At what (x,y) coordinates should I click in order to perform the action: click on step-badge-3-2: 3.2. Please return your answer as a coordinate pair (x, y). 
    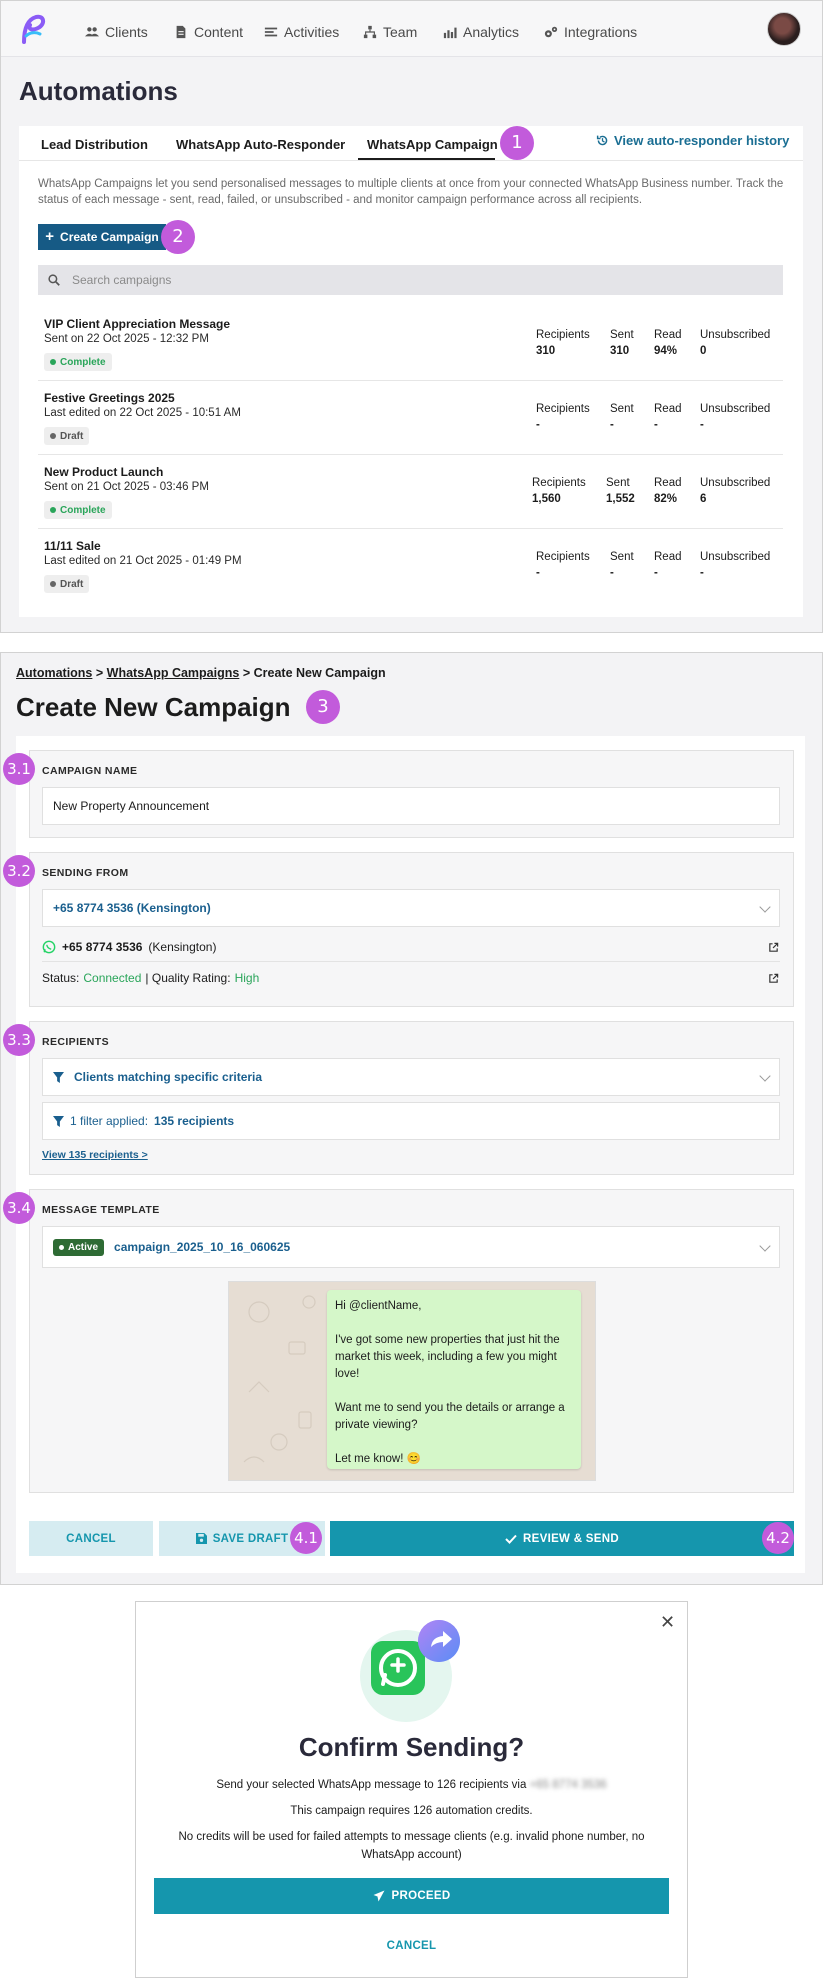
    Looking at the image, I should click on (19, 871).